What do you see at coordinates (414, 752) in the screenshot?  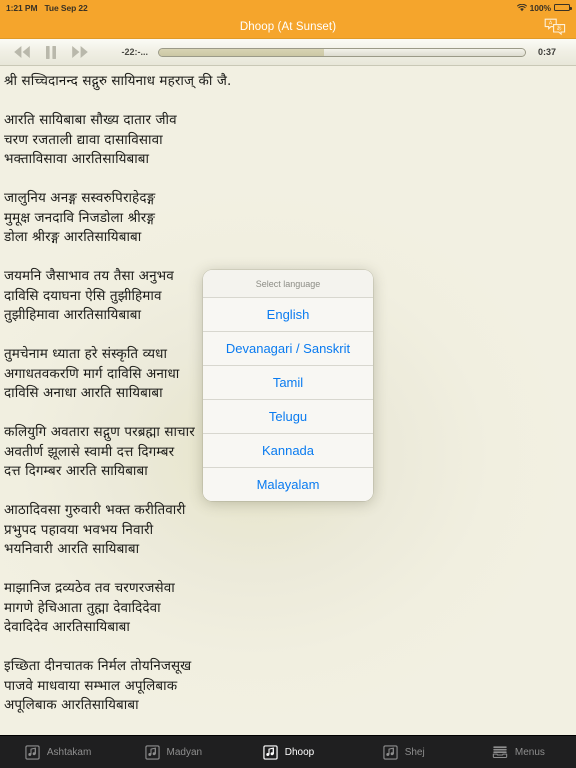 I see `tab-label: Shej` at bounding box center [414, 752].